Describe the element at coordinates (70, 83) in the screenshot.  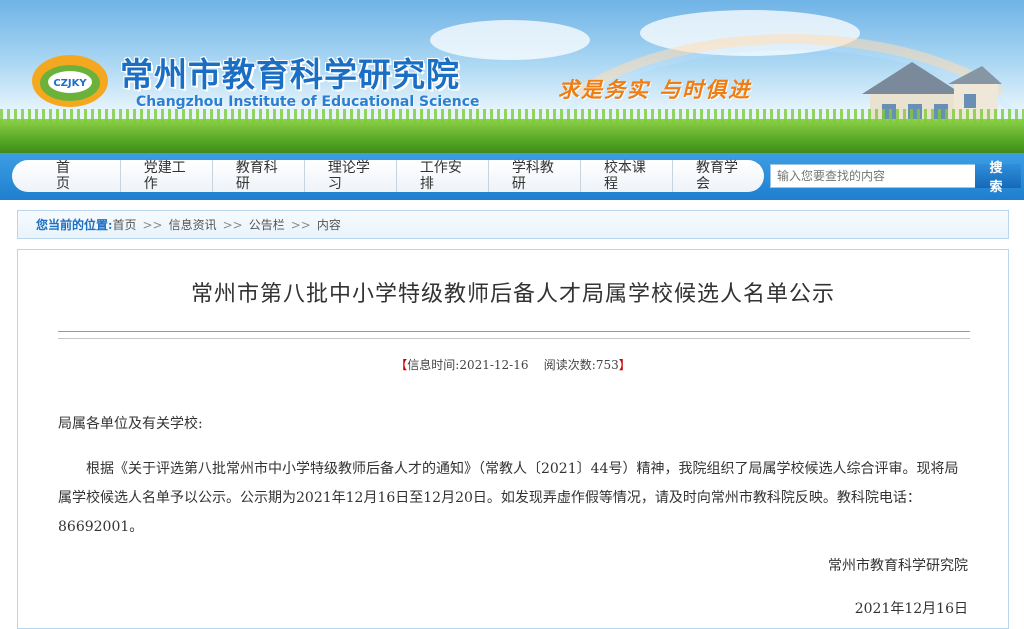
I see `svg-text: CZJKY` at that location.